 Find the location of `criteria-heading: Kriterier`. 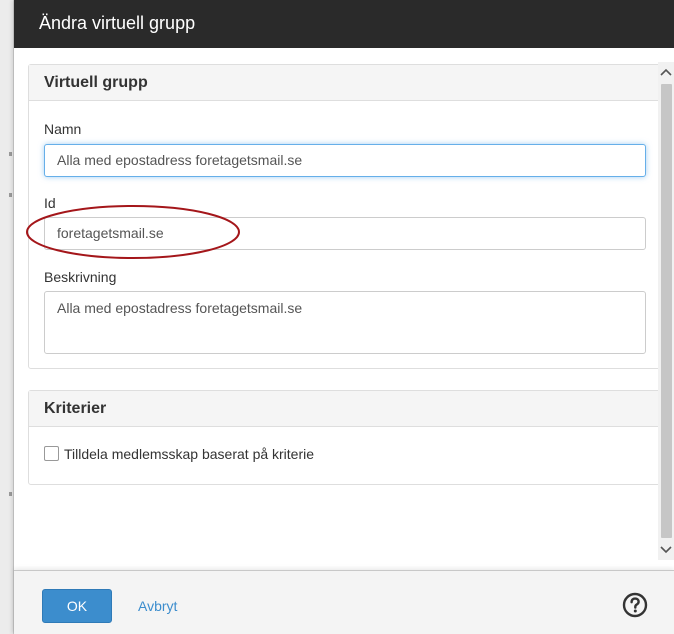

criteria-heading: Kriterier is located at coordinates (344, 409).